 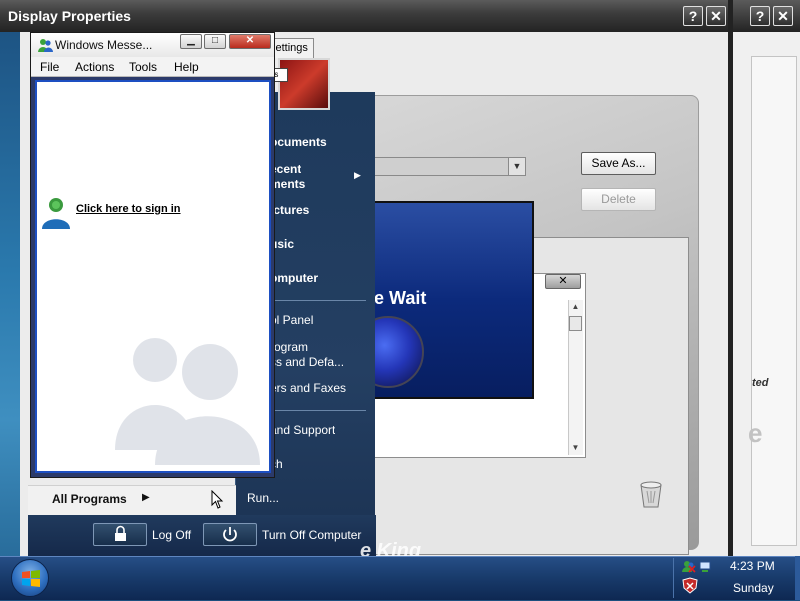 What do you see at coordinates (760, 383) in the screenshot?
I see `background-window-text: ted` at bounding box center [760, 383].